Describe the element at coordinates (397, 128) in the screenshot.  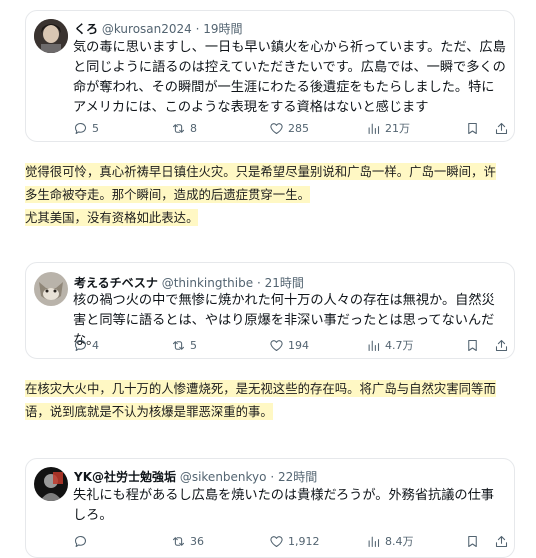
I see `views-count: 21万` at that location.